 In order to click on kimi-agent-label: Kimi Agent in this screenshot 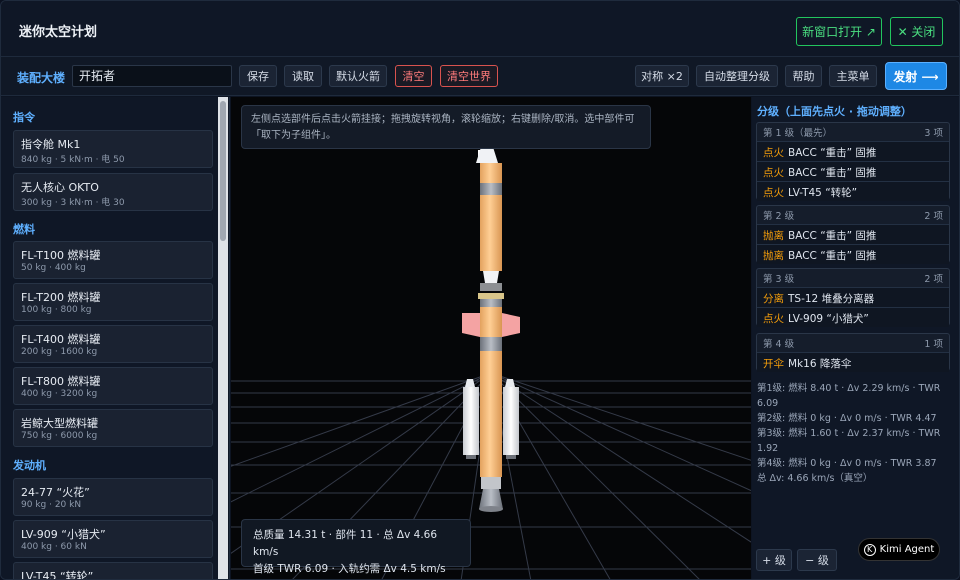, I will do `click(907, 549)`.